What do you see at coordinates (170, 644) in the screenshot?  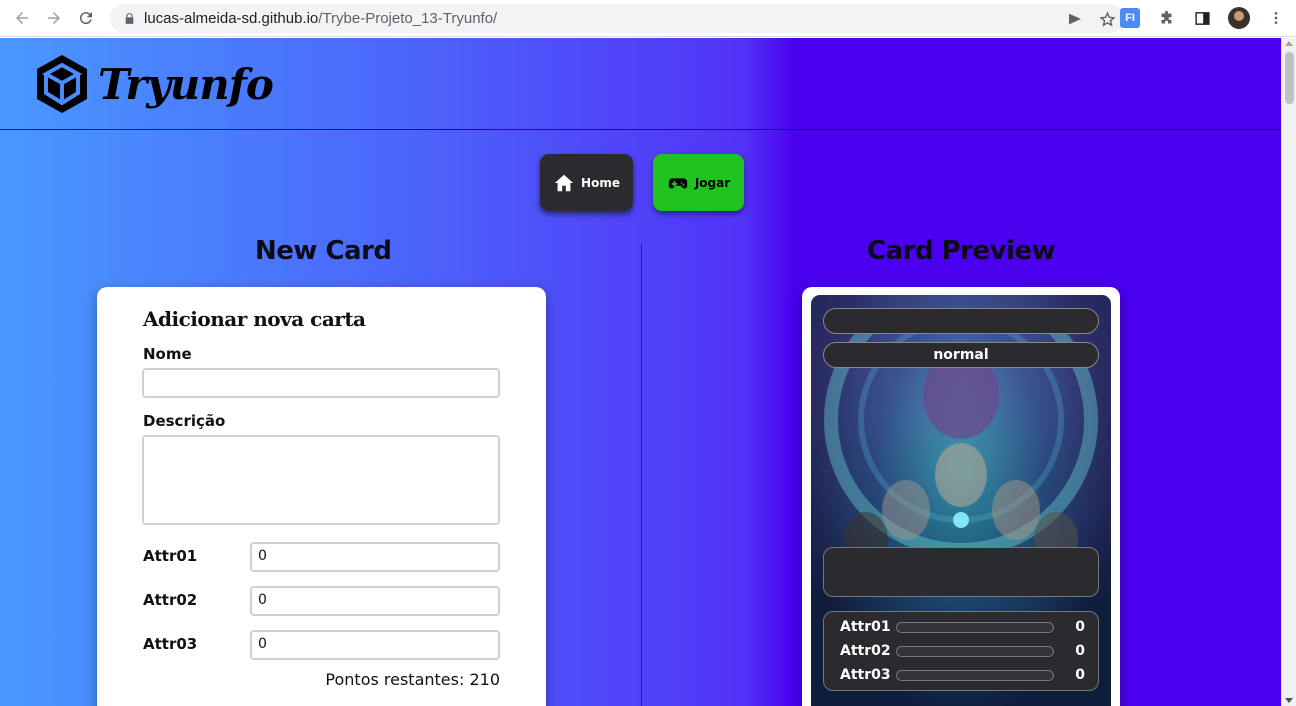 I see `attr3-label: Attr03` at bounding box center [170, 644].